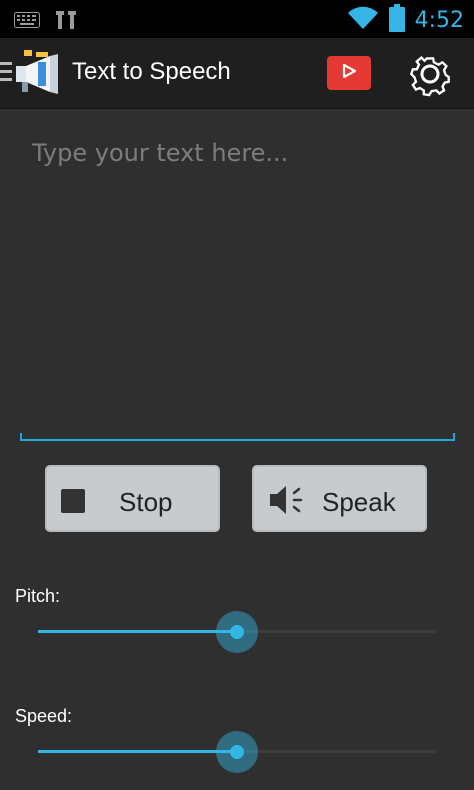 This screenshot has height=790, width=474. Describe the element at coordinates (27, 22) in the screenshot. I see `keyboard-icon` at that location.